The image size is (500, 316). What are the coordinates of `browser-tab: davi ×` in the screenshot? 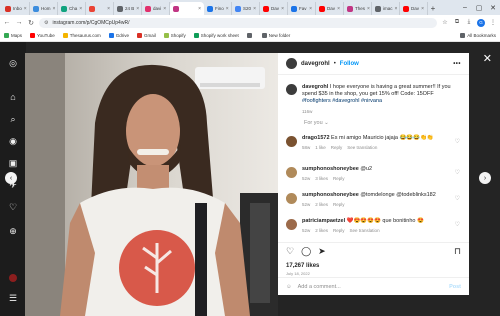 It's located at (156, 8).